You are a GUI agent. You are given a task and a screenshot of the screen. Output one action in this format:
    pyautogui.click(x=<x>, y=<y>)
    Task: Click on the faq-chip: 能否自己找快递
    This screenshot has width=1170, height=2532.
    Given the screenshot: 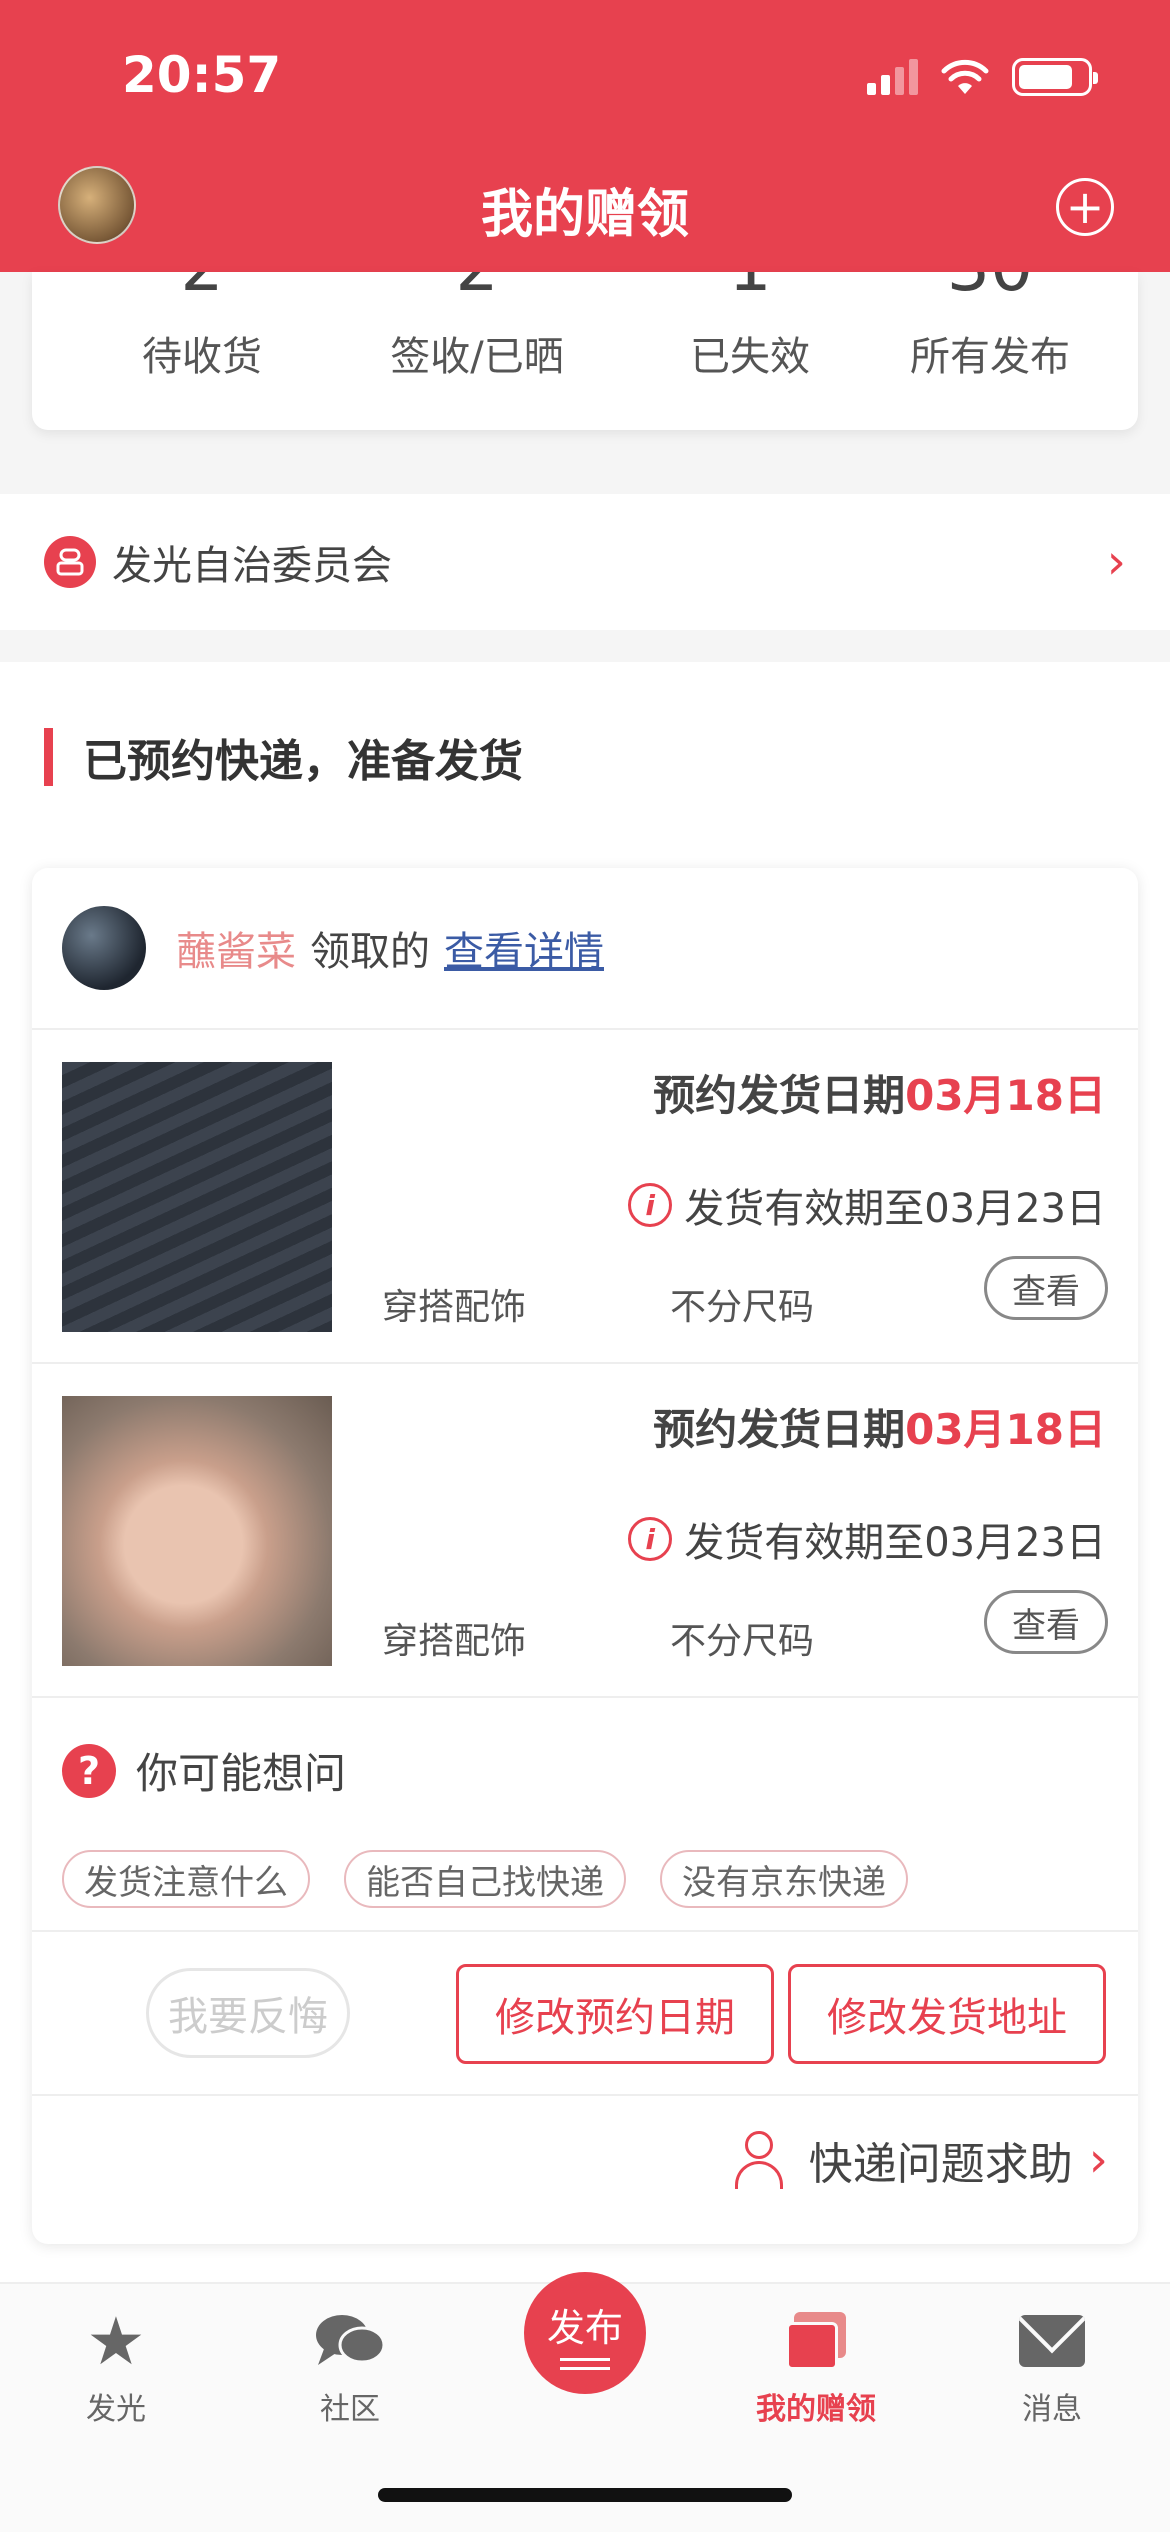 What is the action you would take?
    pyautogui.click(x=485, y=1879)
    